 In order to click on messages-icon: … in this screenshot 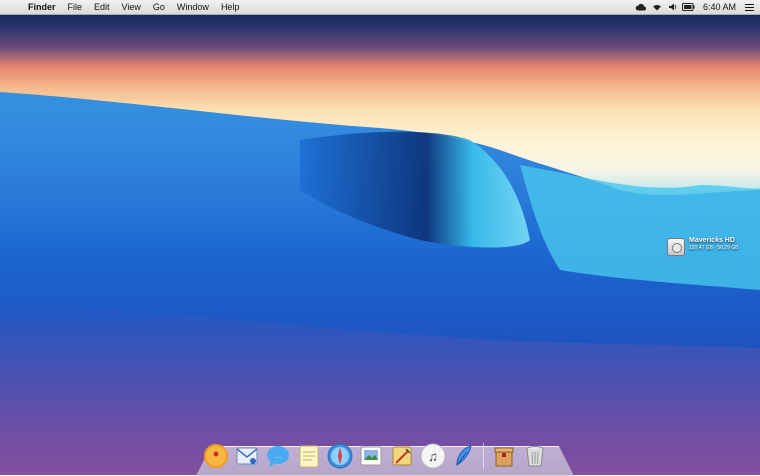, I will do `click(278, 456)`.